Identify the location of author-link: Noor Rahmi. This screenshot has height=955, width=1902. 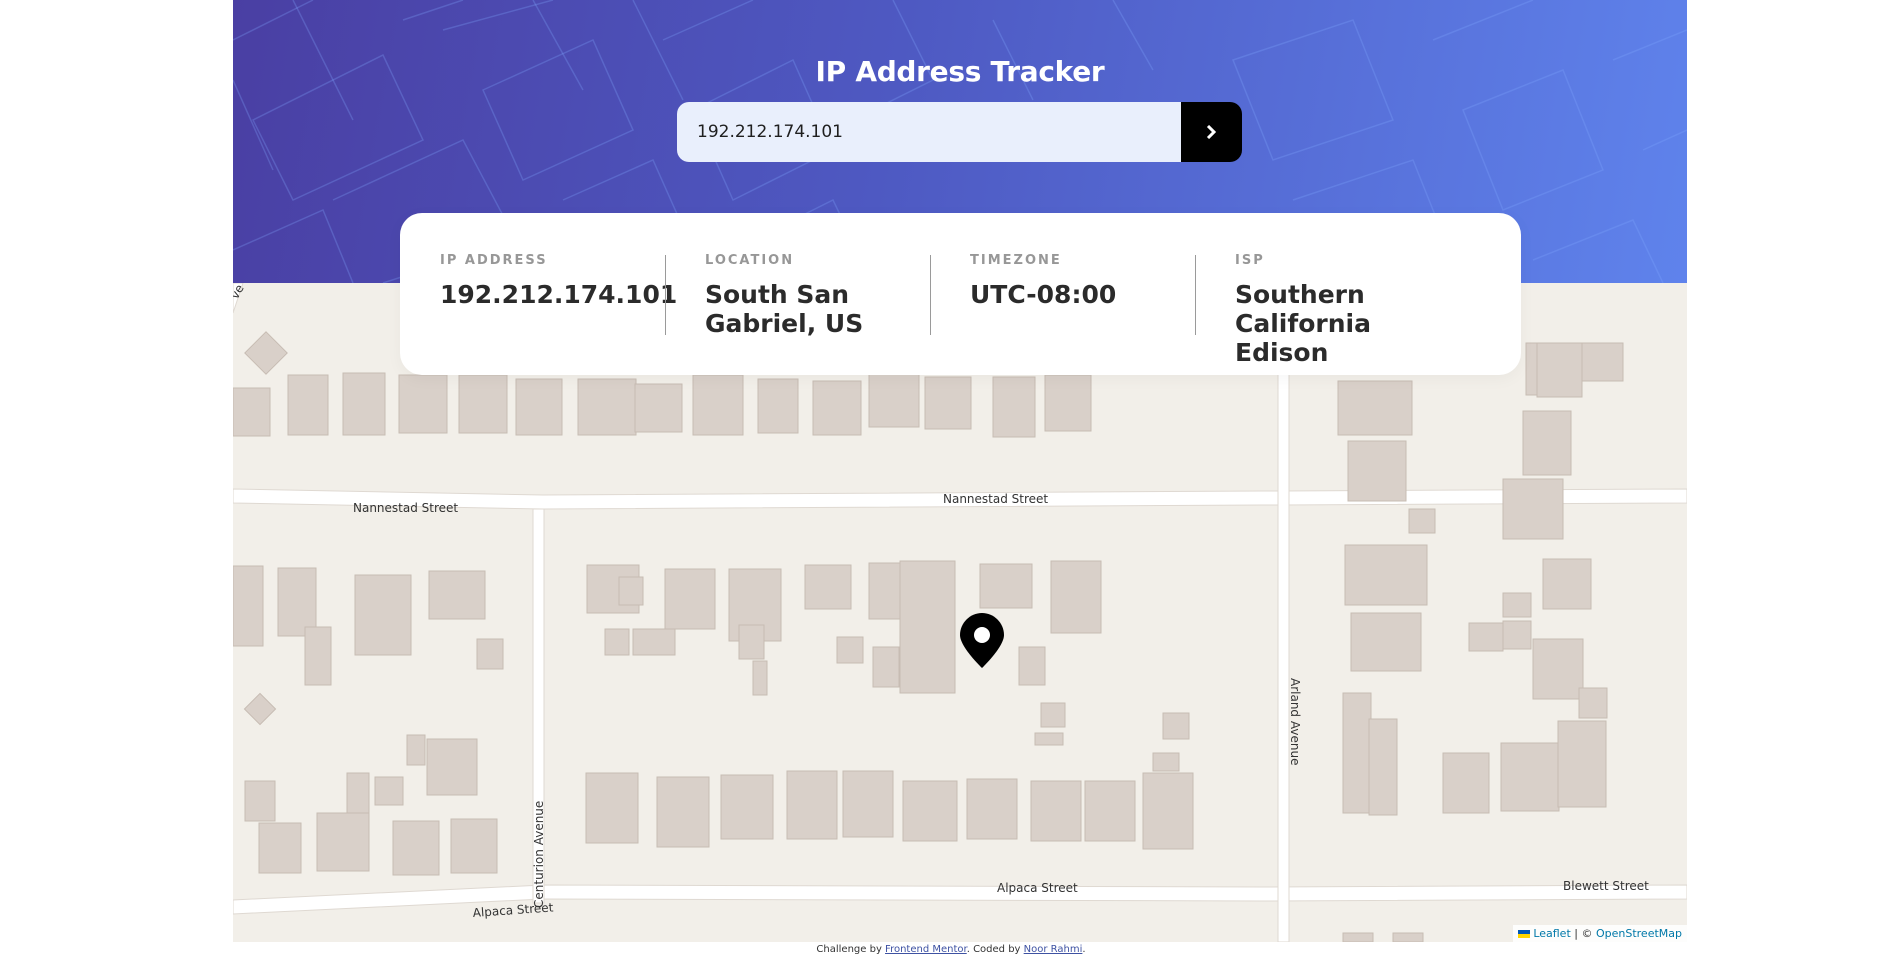
(1053, 949).